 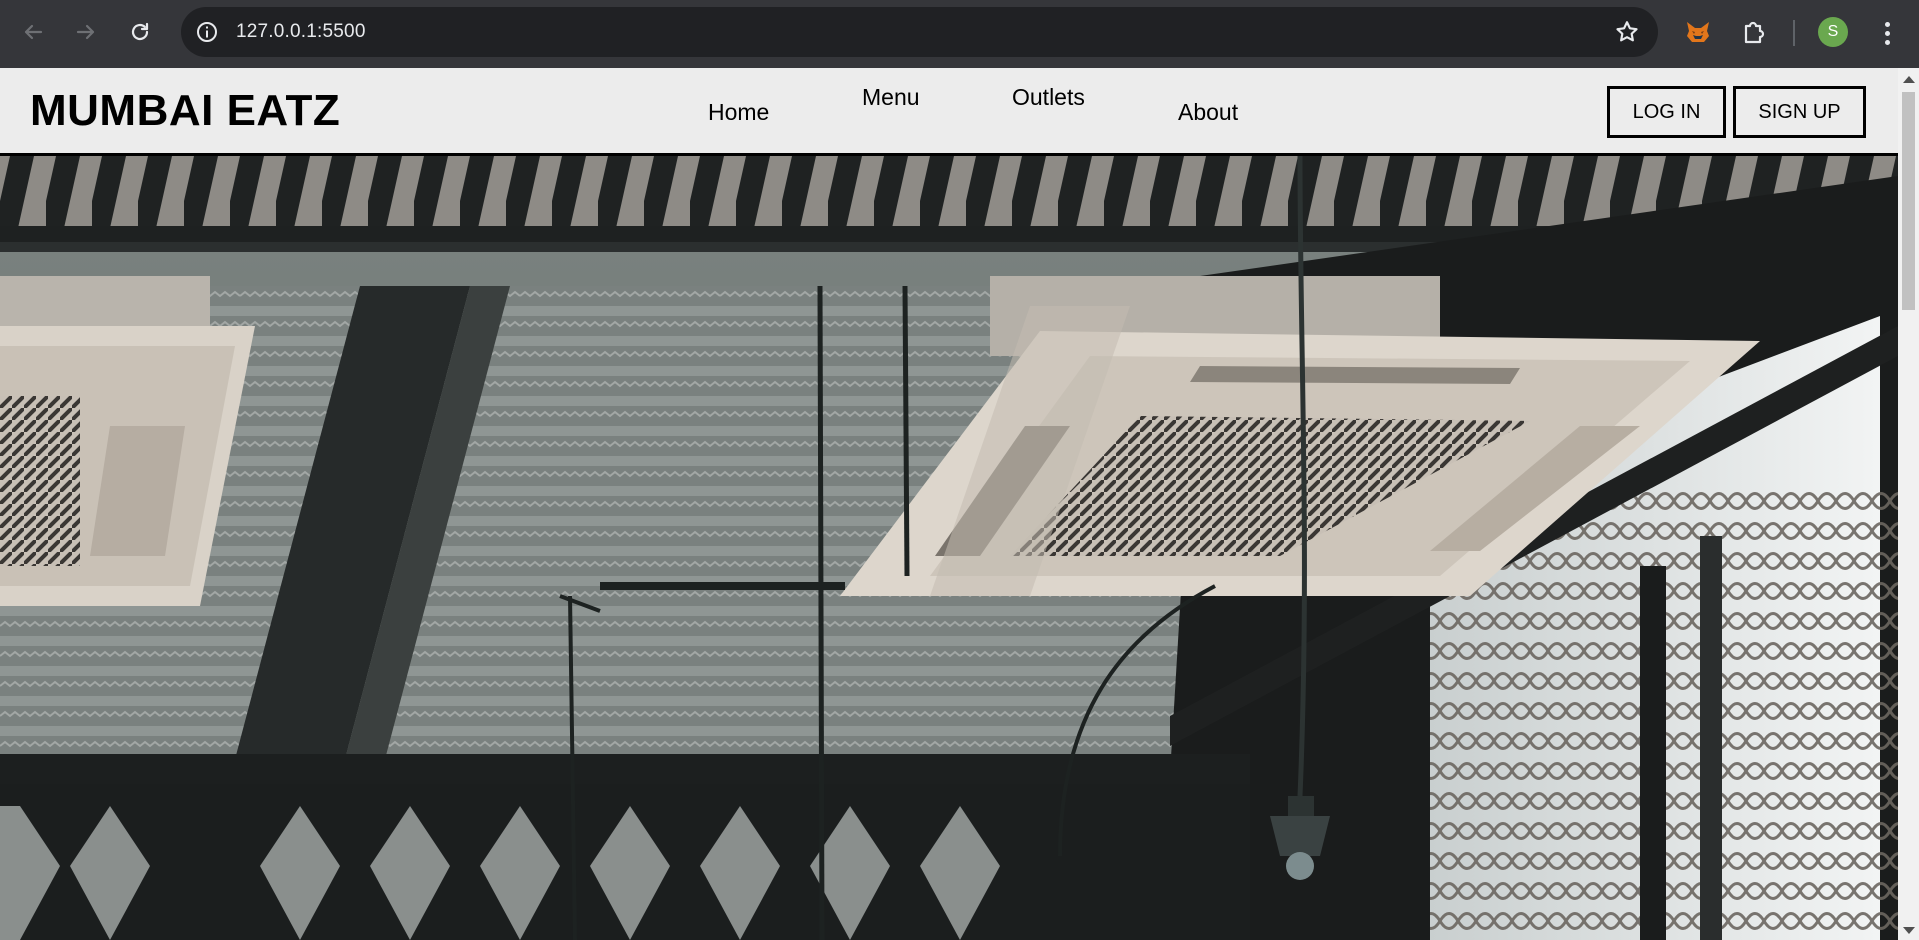 What do you see at coordinates (1909, 79) in the screenshot?
I see `scroll-up-arrow-icon` at bounding box center [1909, 79].